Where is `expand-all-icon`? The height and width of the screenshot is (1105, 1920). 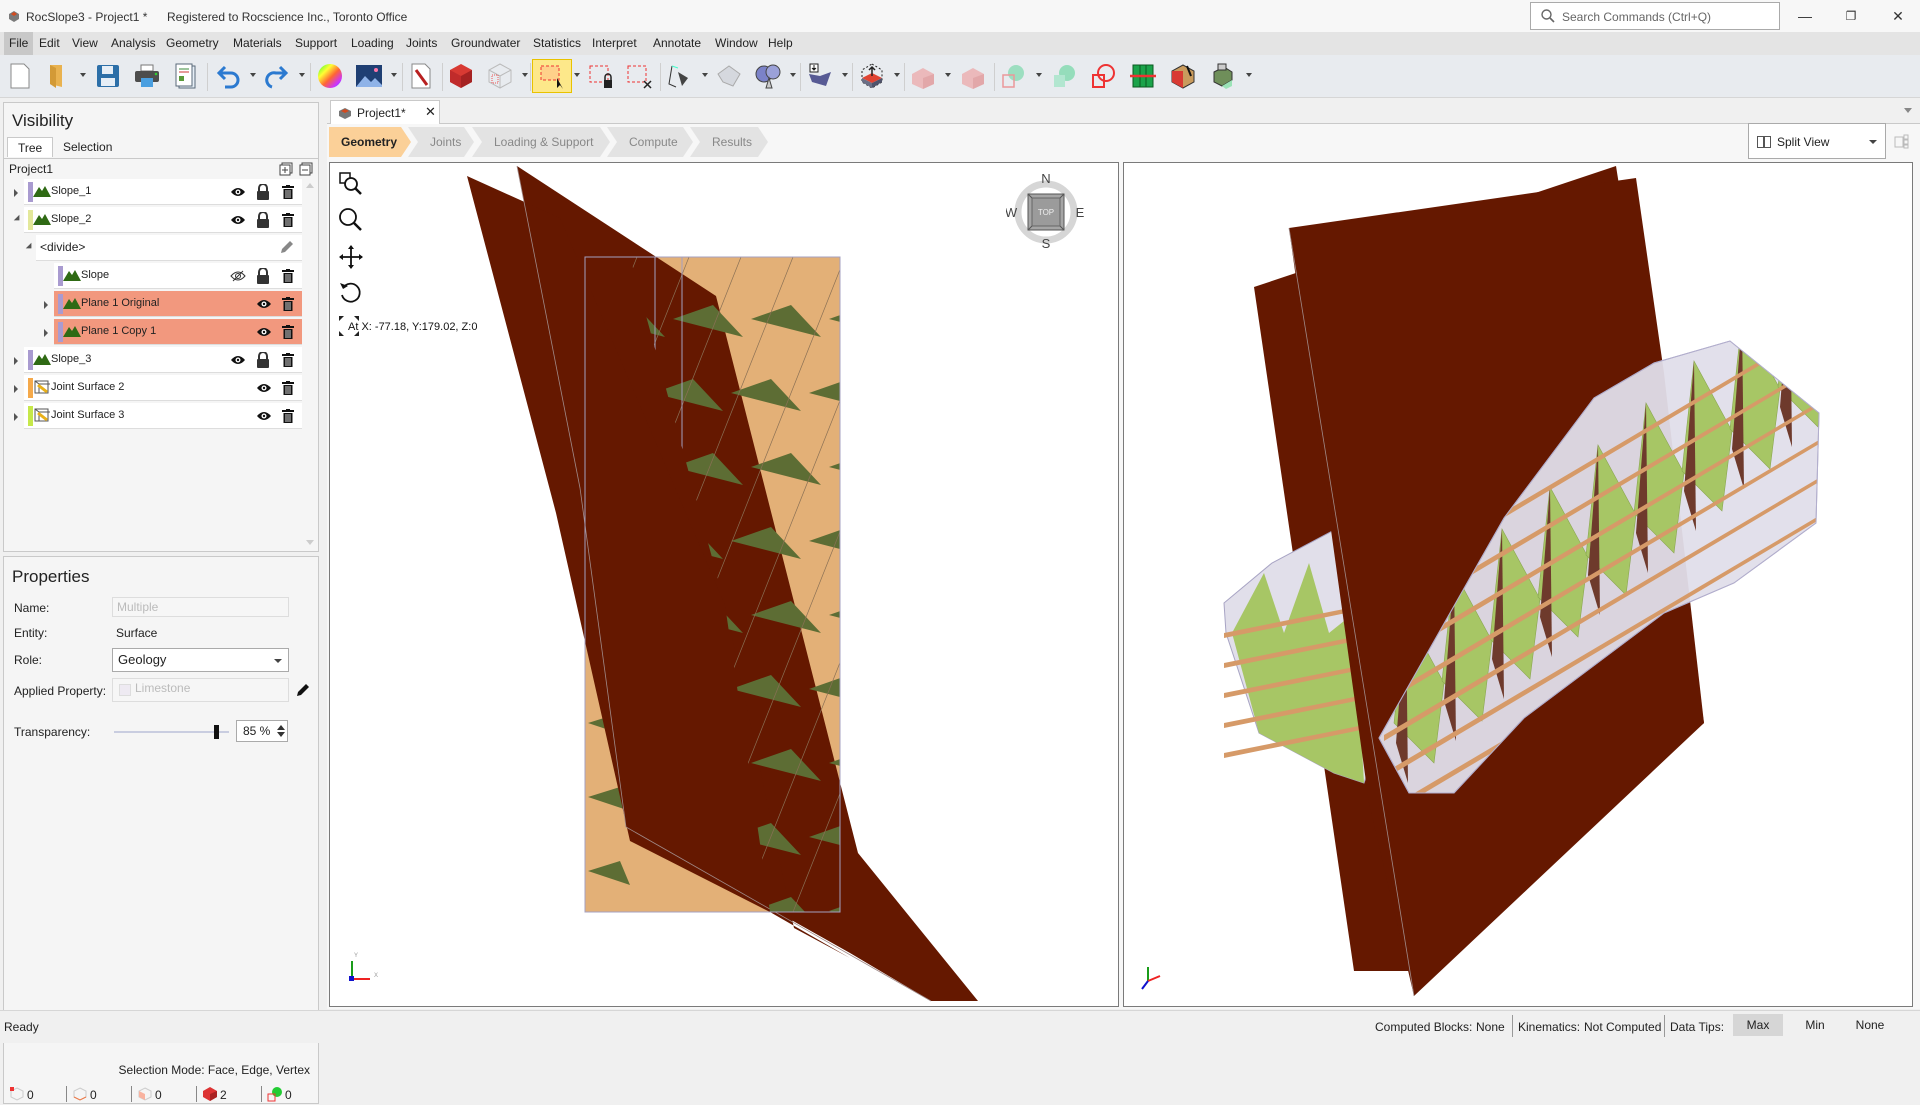
expand-all-icon is located at coordinates (286, 169).